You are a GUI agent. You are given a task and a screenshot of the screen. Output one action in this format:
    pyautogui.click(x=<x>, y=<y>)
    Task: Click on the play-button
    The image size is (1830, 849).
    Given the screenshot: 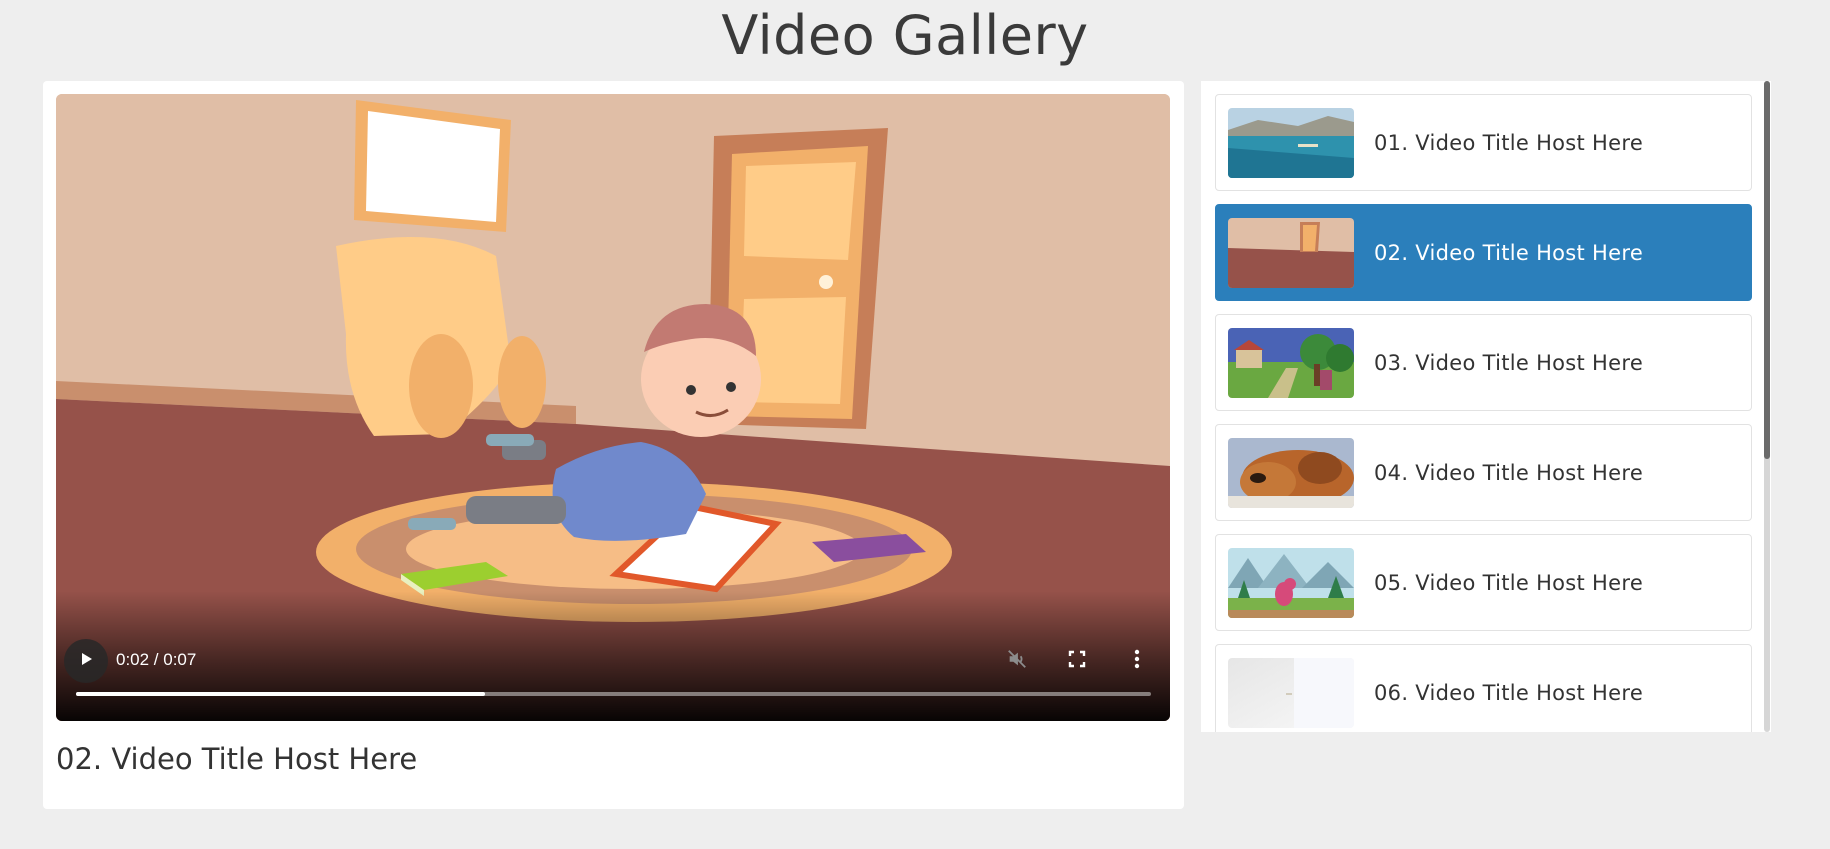 What is the action you would take?
    pyautogui.click(x=86, y=661)
    